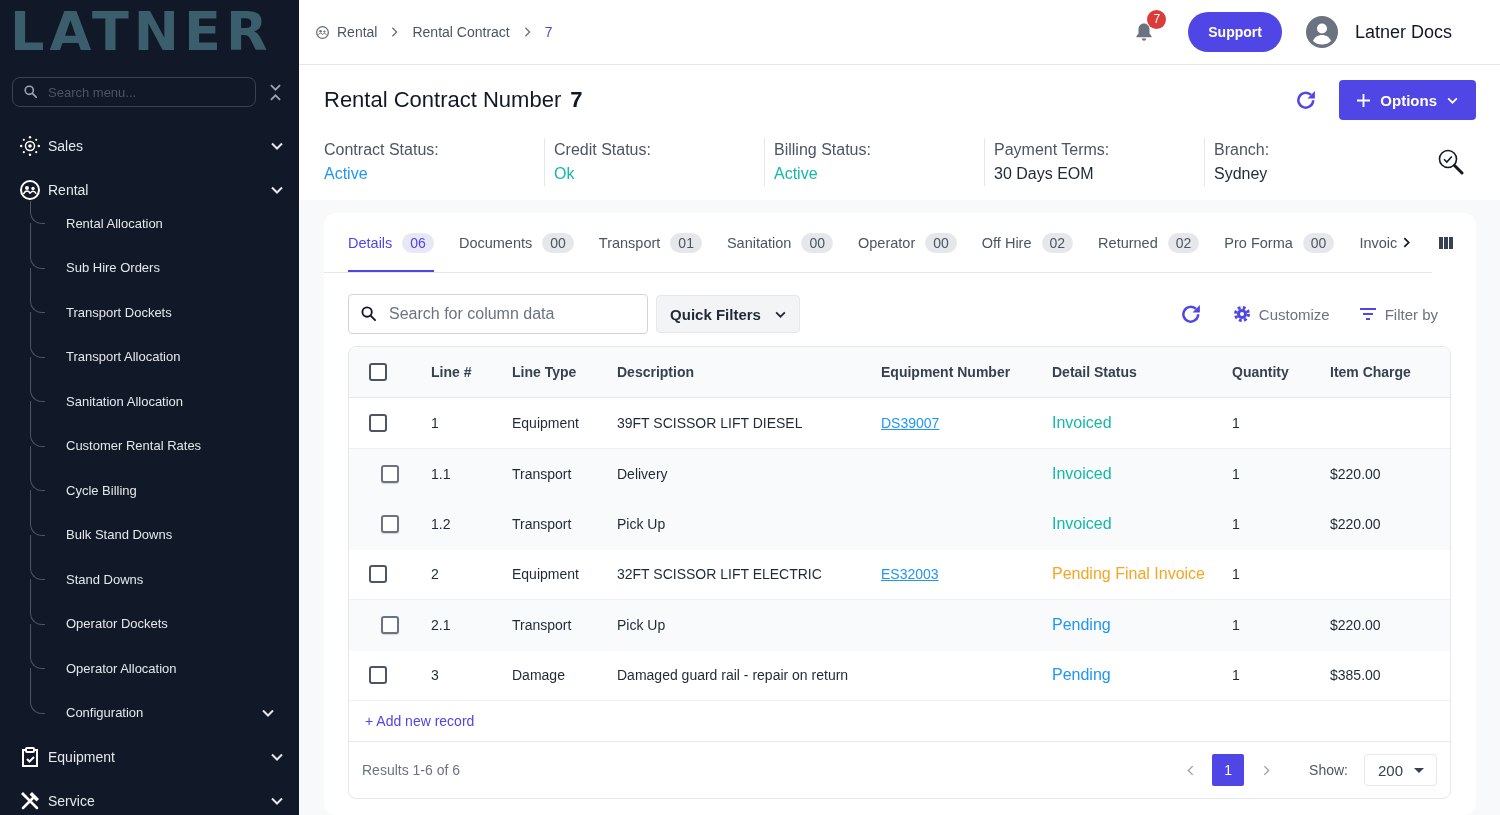 The width and height of the screenshot is (1500, 815). I want to click on table-cell: $385.00, so click(1355, 675).